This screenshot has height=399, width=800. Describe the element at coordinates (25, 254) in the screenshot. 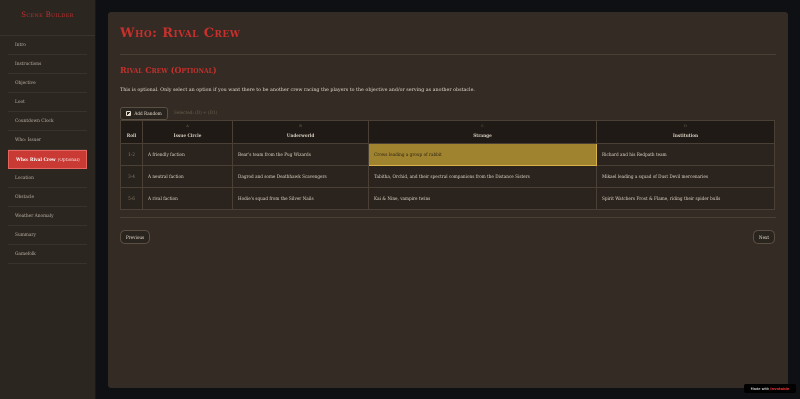

I see `sidebar-item-label: Gamefolk` at that location.